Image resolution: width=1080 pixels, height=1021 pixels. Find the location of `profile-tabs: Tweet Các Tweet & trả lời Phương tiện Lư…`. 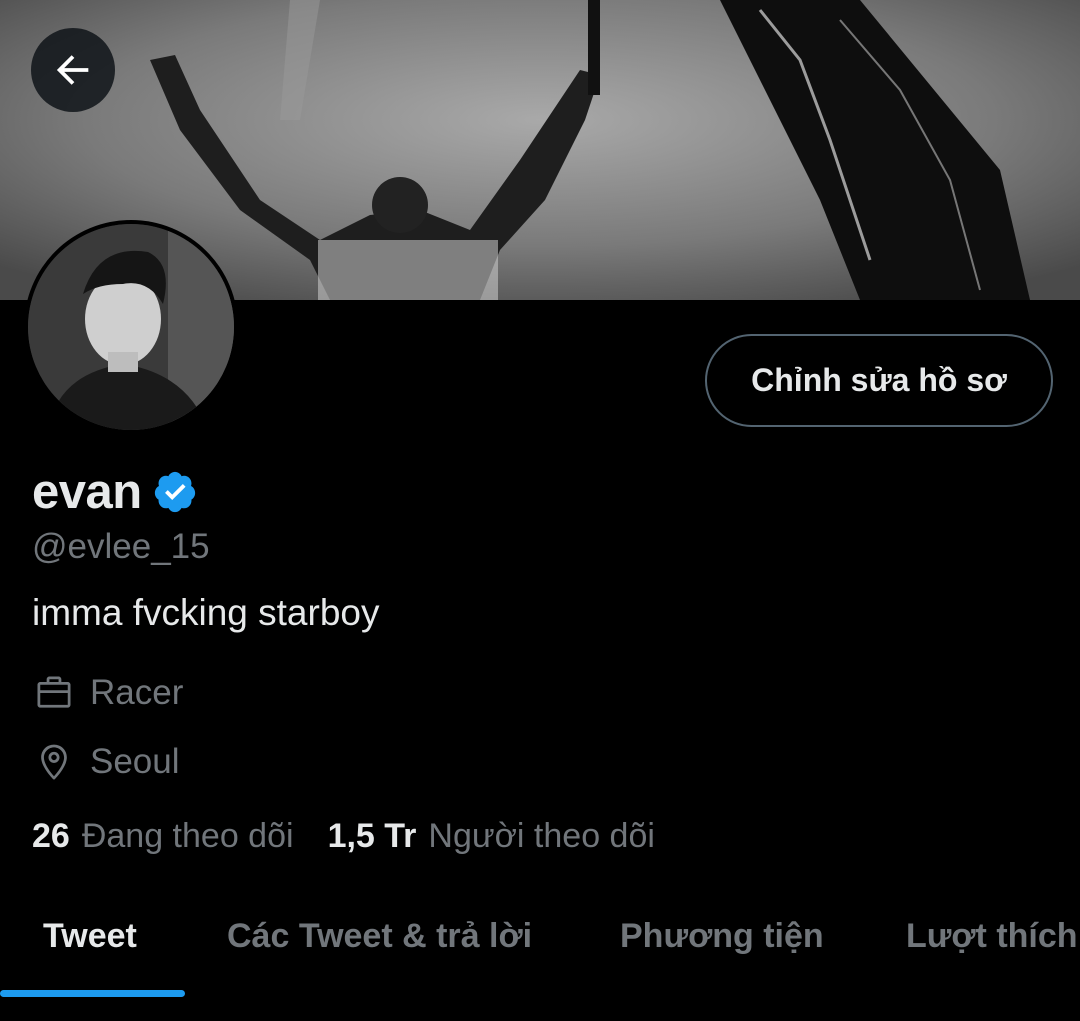

profile-tabs: Tweet Các Tweet & trả lời Phương tiện Lư… is located at coordinates (540, 943).